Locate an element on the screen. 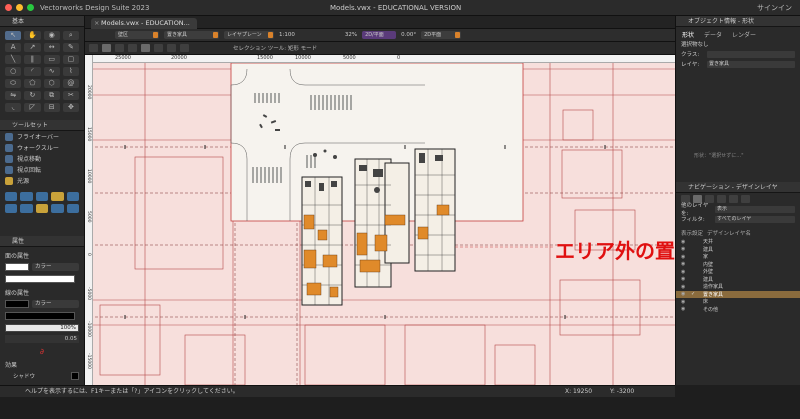 The height and width of the screenshot is (419, 800). arc-tool-icon: ◜ is located at coordinates (32, 71).